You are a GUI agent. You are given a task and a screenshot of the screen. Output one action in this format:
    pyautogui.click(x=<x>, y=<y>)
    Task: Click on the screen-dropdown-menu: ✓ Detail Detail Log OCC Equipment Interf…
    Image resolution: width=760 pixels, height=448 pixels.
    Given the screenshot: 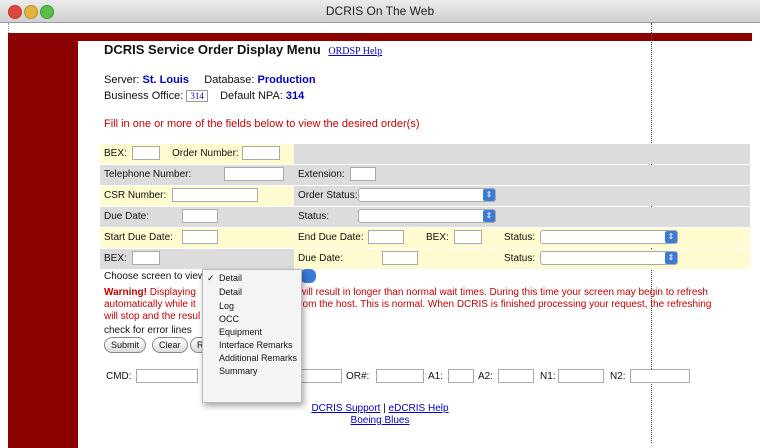 What is the action you would take?
    pyautogui.click(x=252, y=336)
    